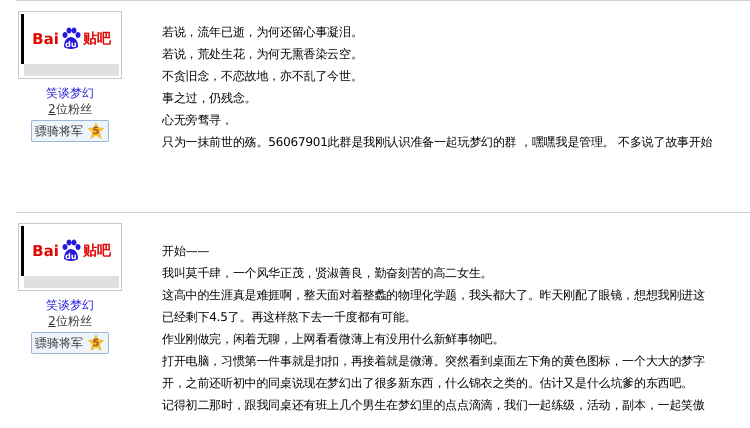  I want to click on post-text-line: 我叫莫千肆，一个风华正茂，贤淑善良，勤奋刻苦的高二女生。, so click(328, 273).